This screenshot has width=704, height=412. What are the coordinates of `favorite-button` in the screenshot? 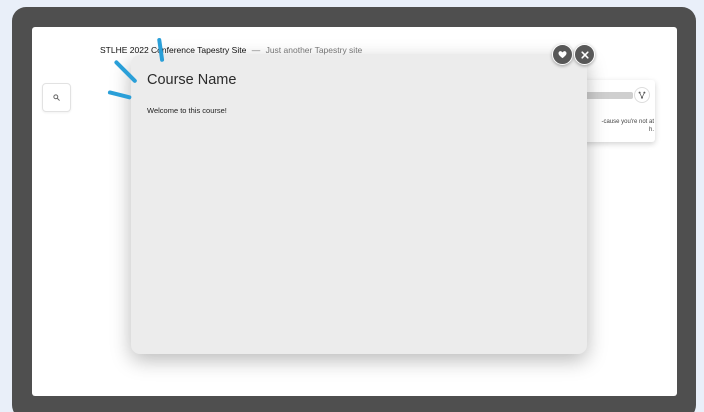 It's located at (562, 54).